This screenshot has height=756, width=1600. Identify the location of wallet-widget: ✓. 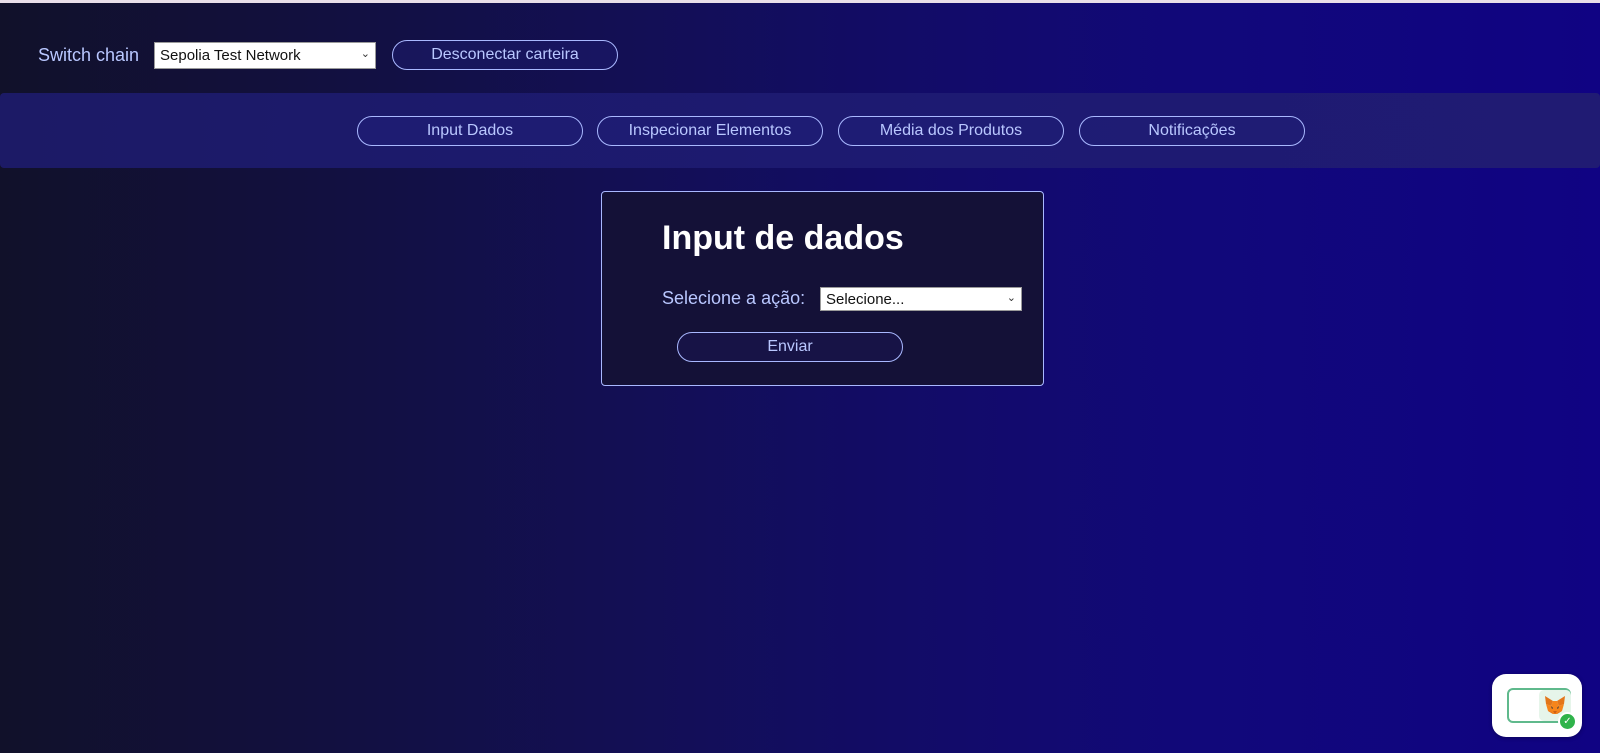
(1537, 705).